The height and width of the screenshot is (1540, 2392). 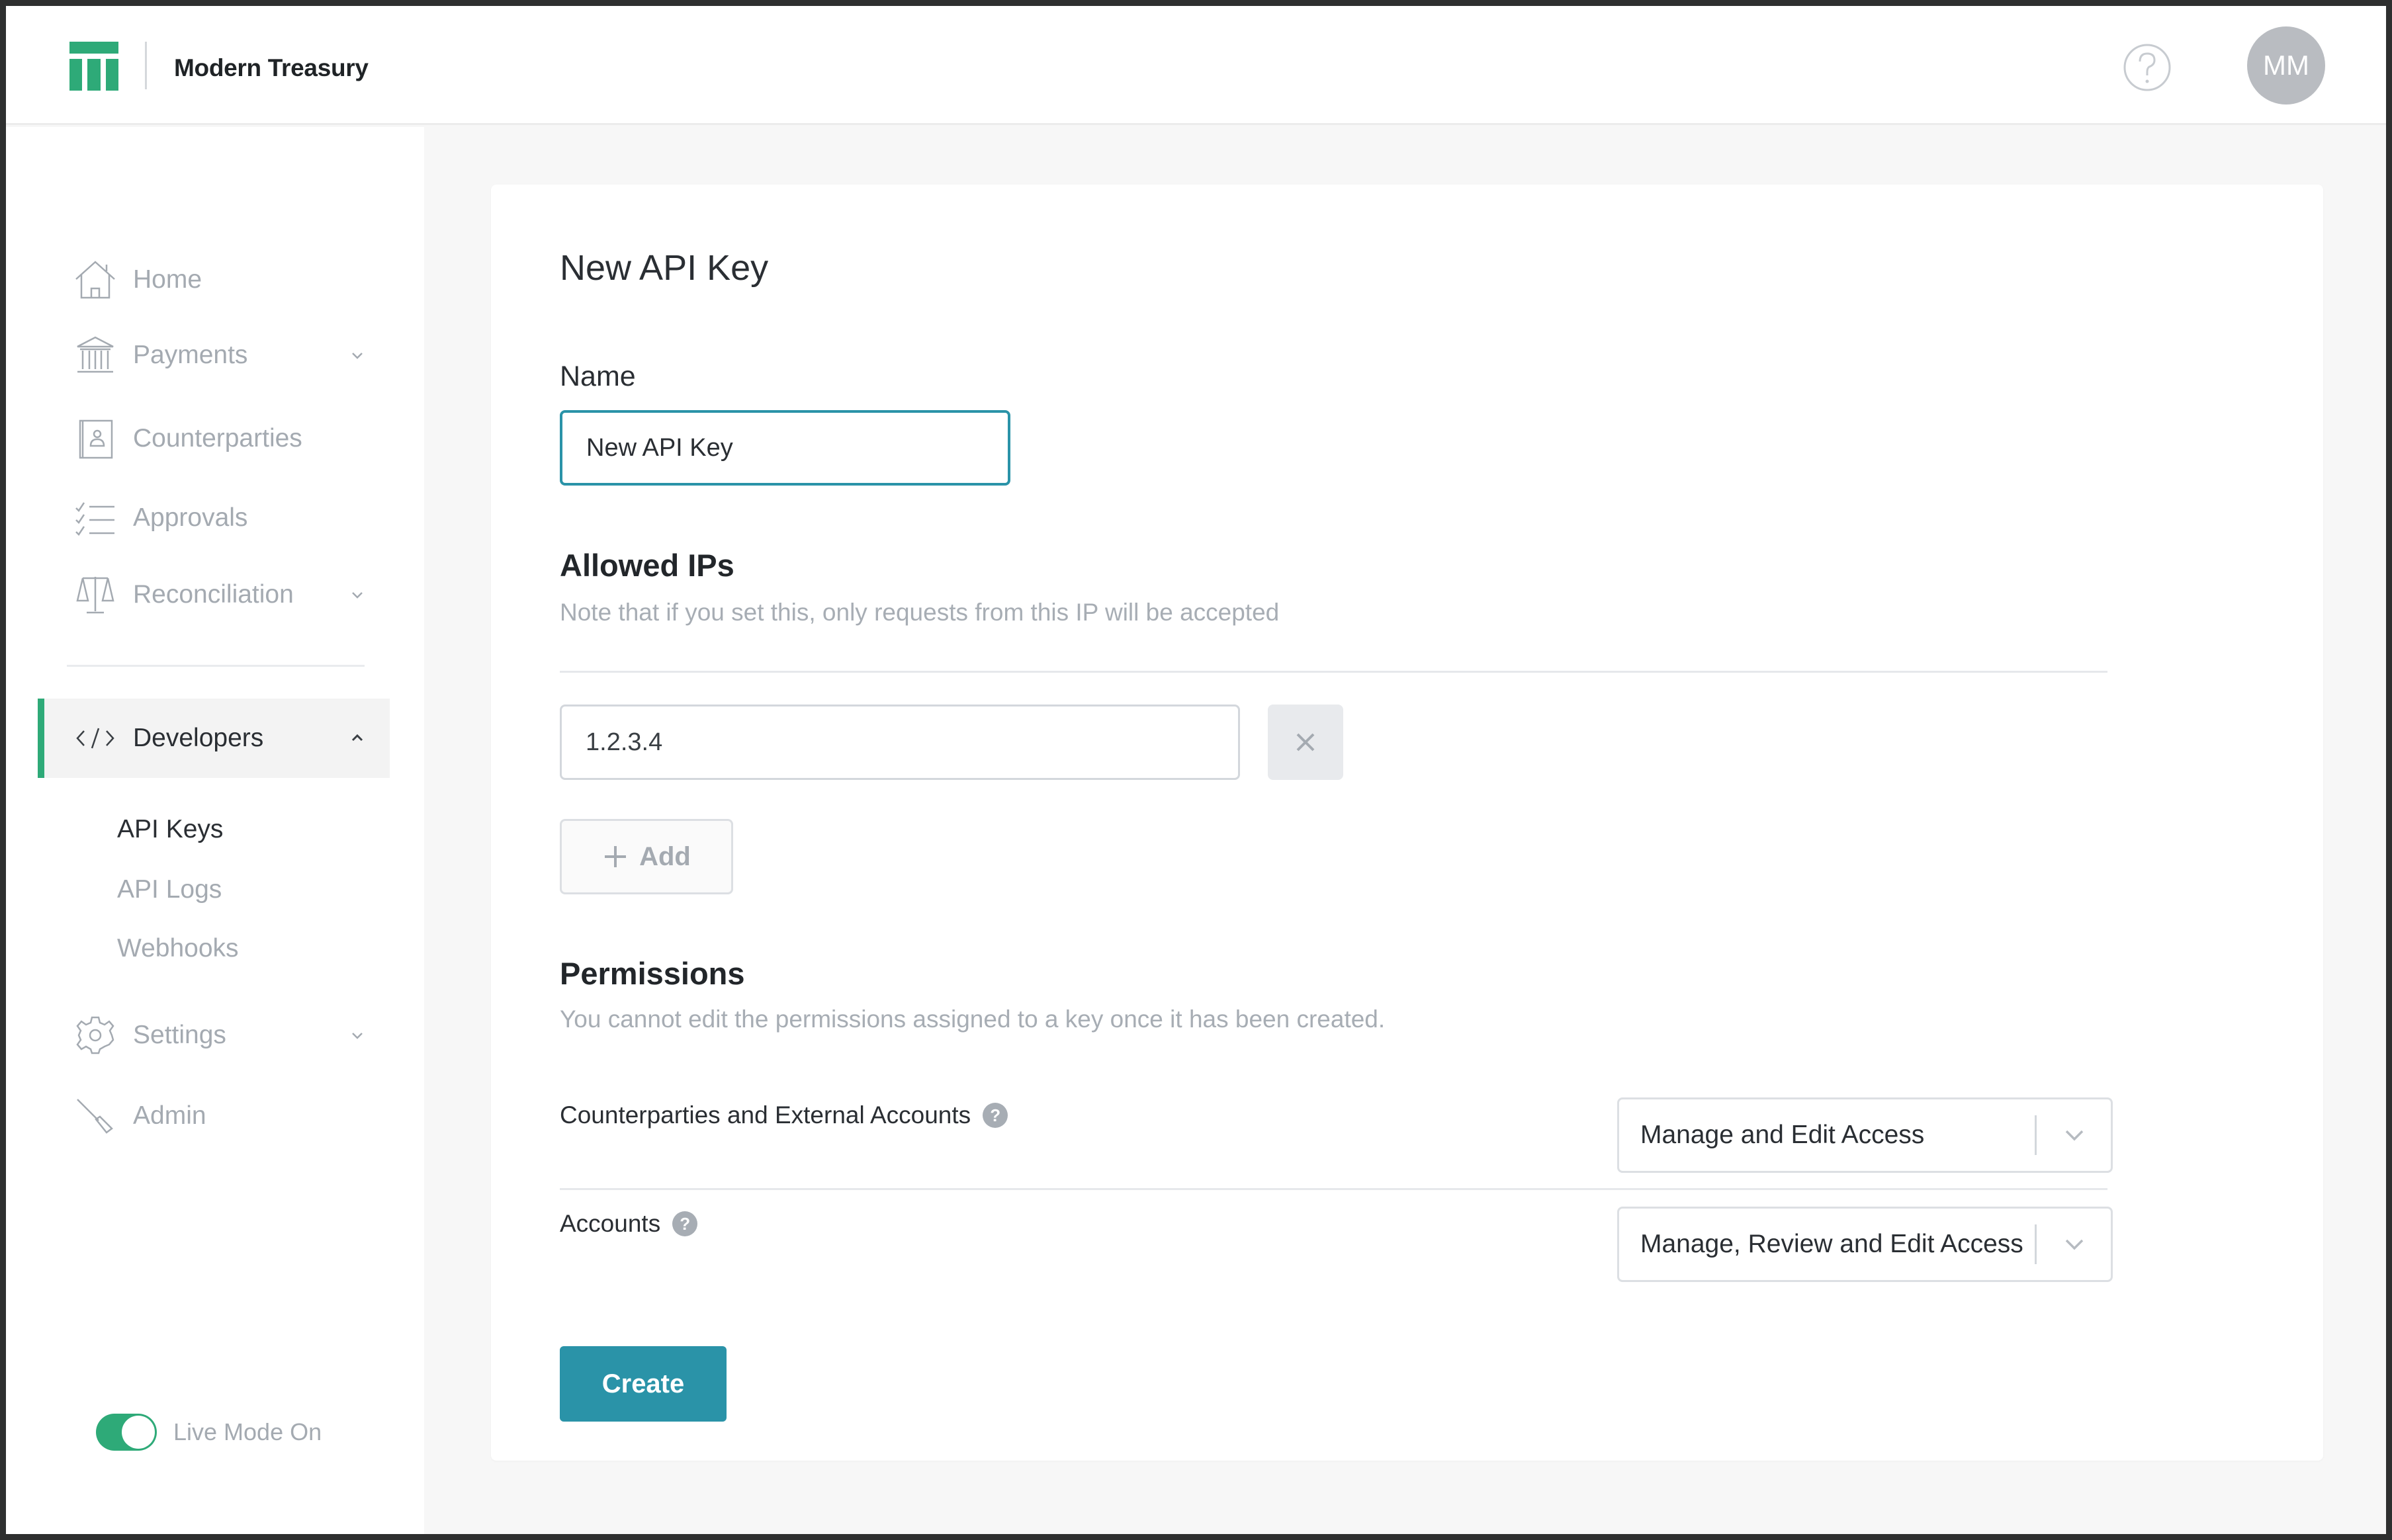 What do you see at coordinates (169, 890) in the screenshot?
I see `sidebar-subitem-api-logs: API Logs` at bounding box center [169, 890].